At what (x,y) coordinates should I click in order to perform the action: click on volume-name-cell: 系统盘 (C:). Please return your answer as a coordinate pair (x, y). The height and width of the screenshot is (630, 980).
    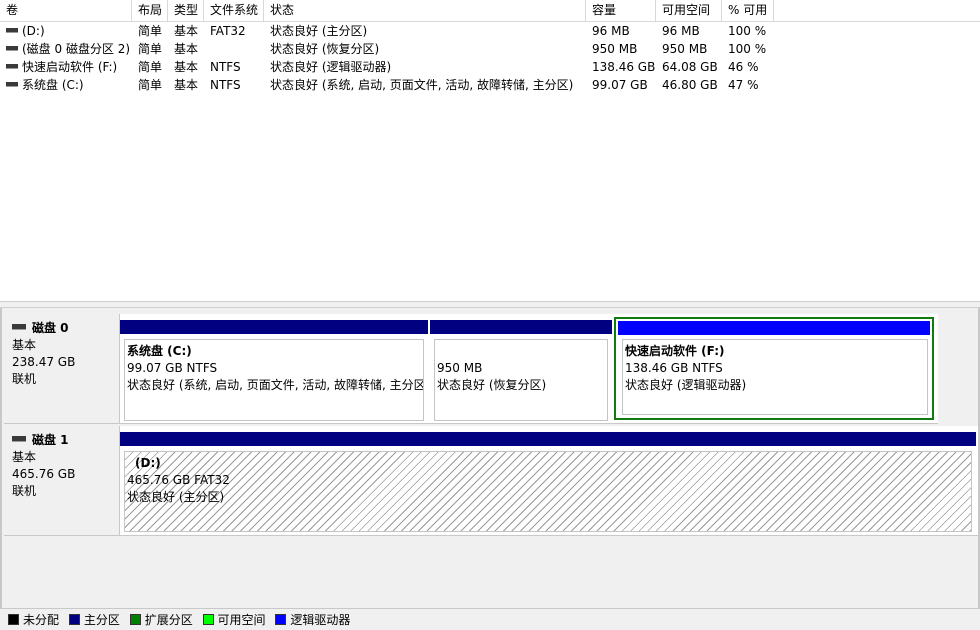
    Looking at the image, I should click on (66, 85).